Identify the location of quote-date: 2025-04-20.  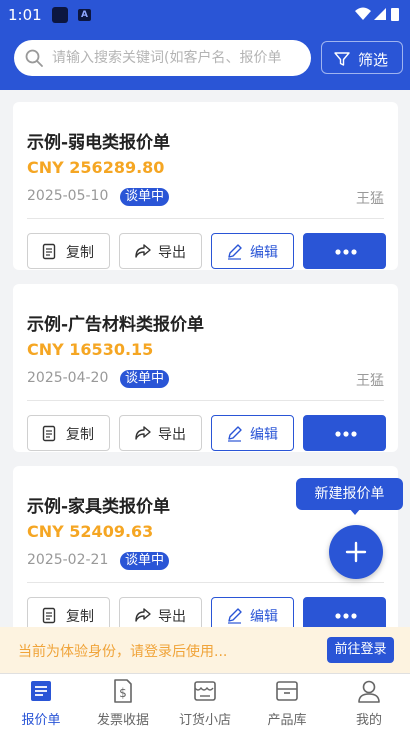
(68, 378).